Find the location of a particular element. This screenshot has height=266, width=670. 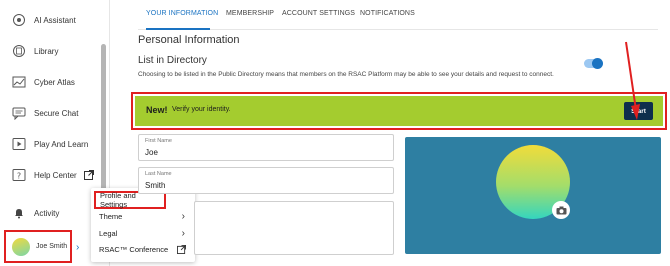

sidebar-item-activity: Activity is located at coordinates (35, 213).